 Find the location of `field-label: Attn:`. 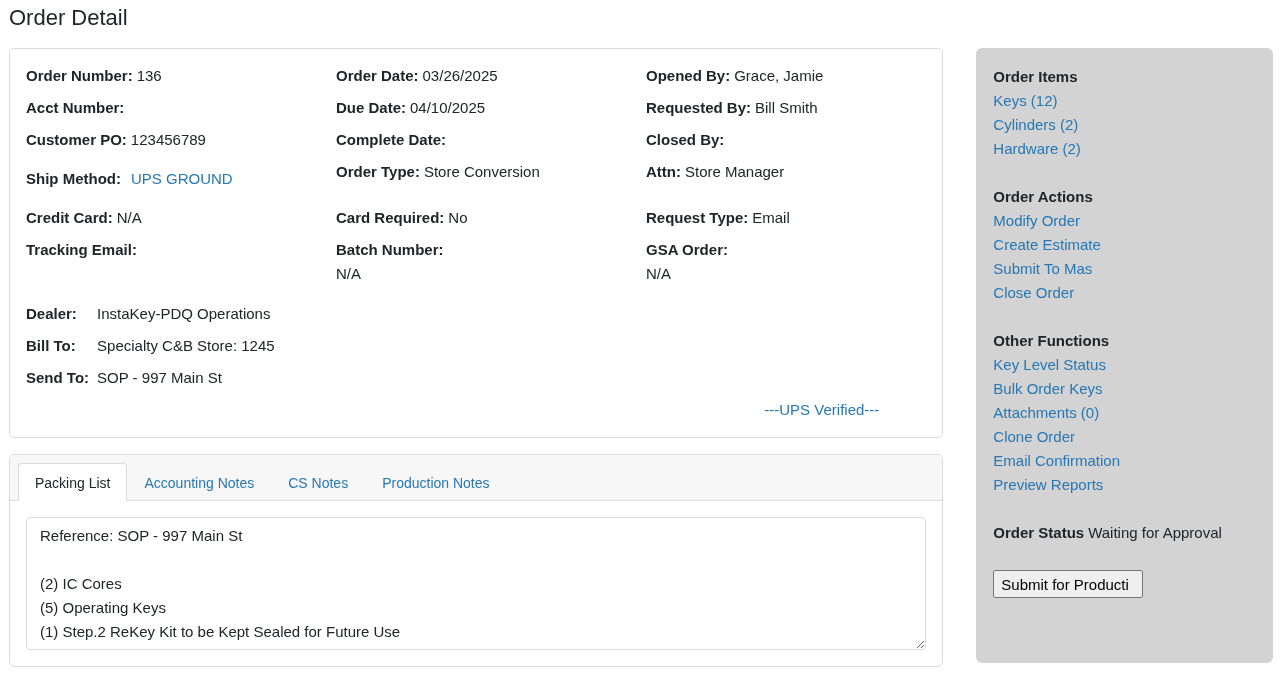

field-label: Attn: is located at coordinates (663, 171).